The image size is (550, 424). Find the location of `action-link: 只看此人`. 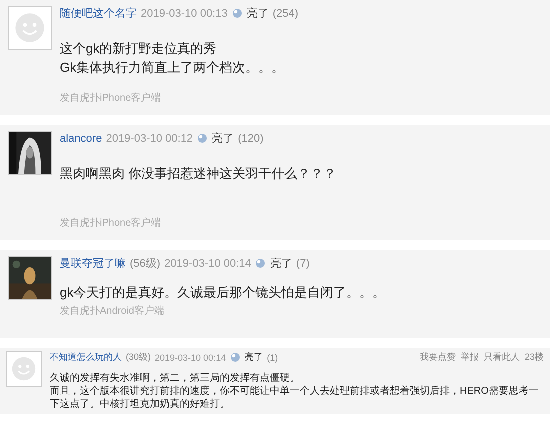

action-link: 只看此人 is located at coordinates (502, 357).